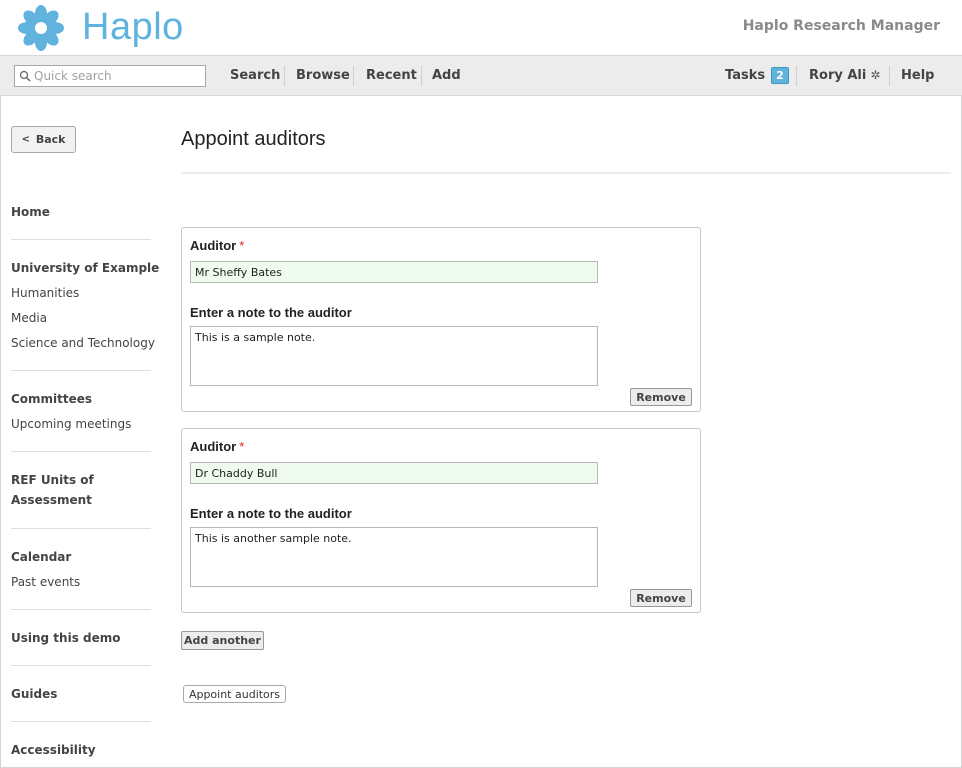  Describe the element at coordinates (234, 694) in the screenshot. I see `appoint-auditors-button: Appoint auditors` at that location.